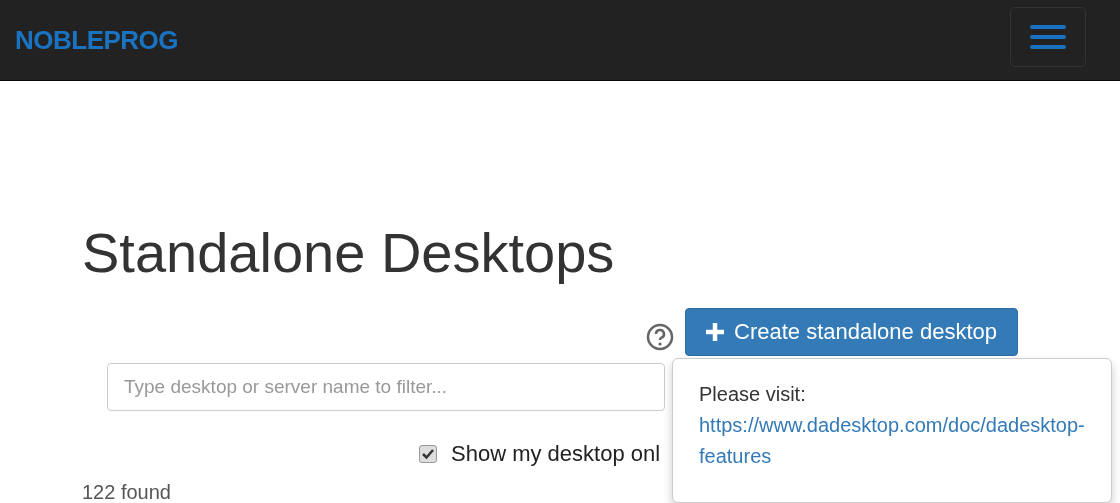 This screenshot has width=1120, height=503. Describe the element at coordinates (428, 454) in the screenshot. I see `checkbox` at that location.